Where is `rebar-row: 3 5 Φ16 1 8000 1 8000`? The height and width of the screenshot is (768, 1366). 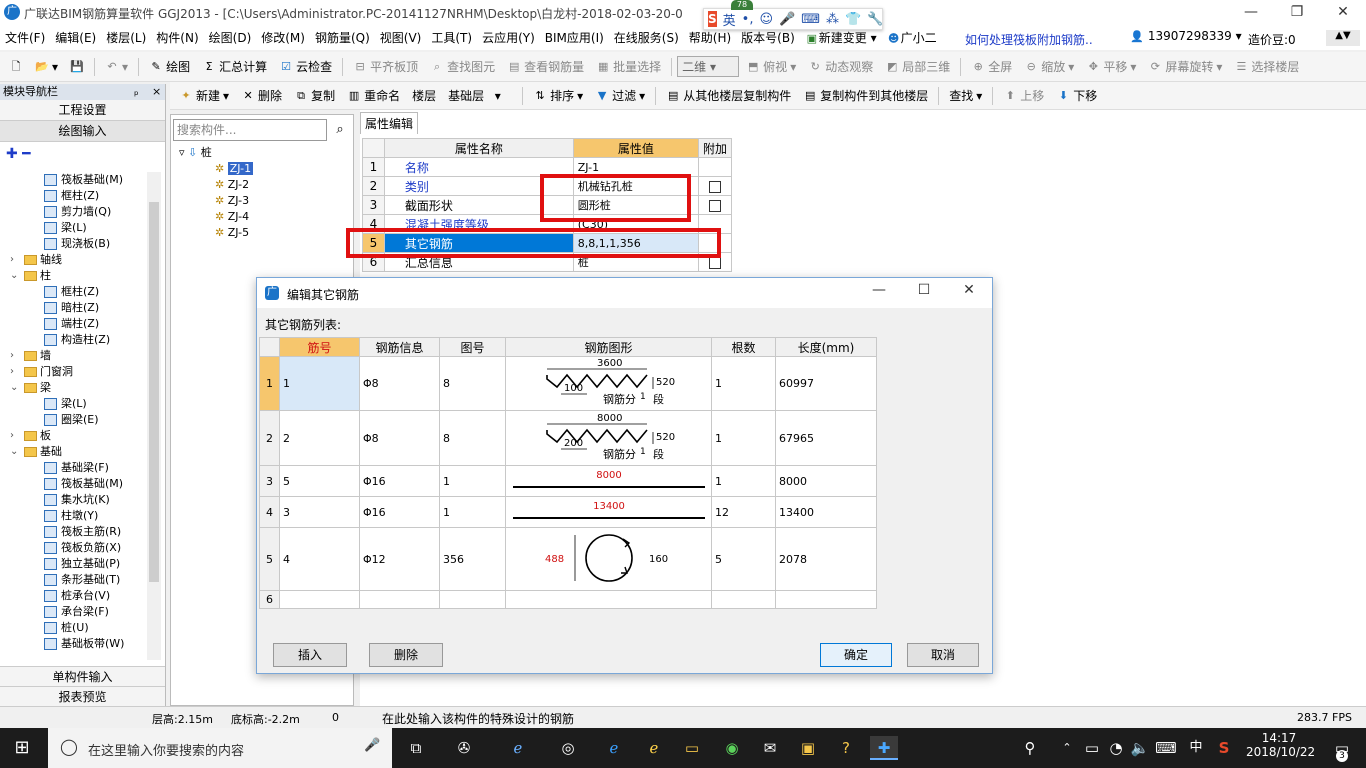
rebar-row: 3 5 Φ16 1 8000 1 8000 is located at coordinates (568, 481).